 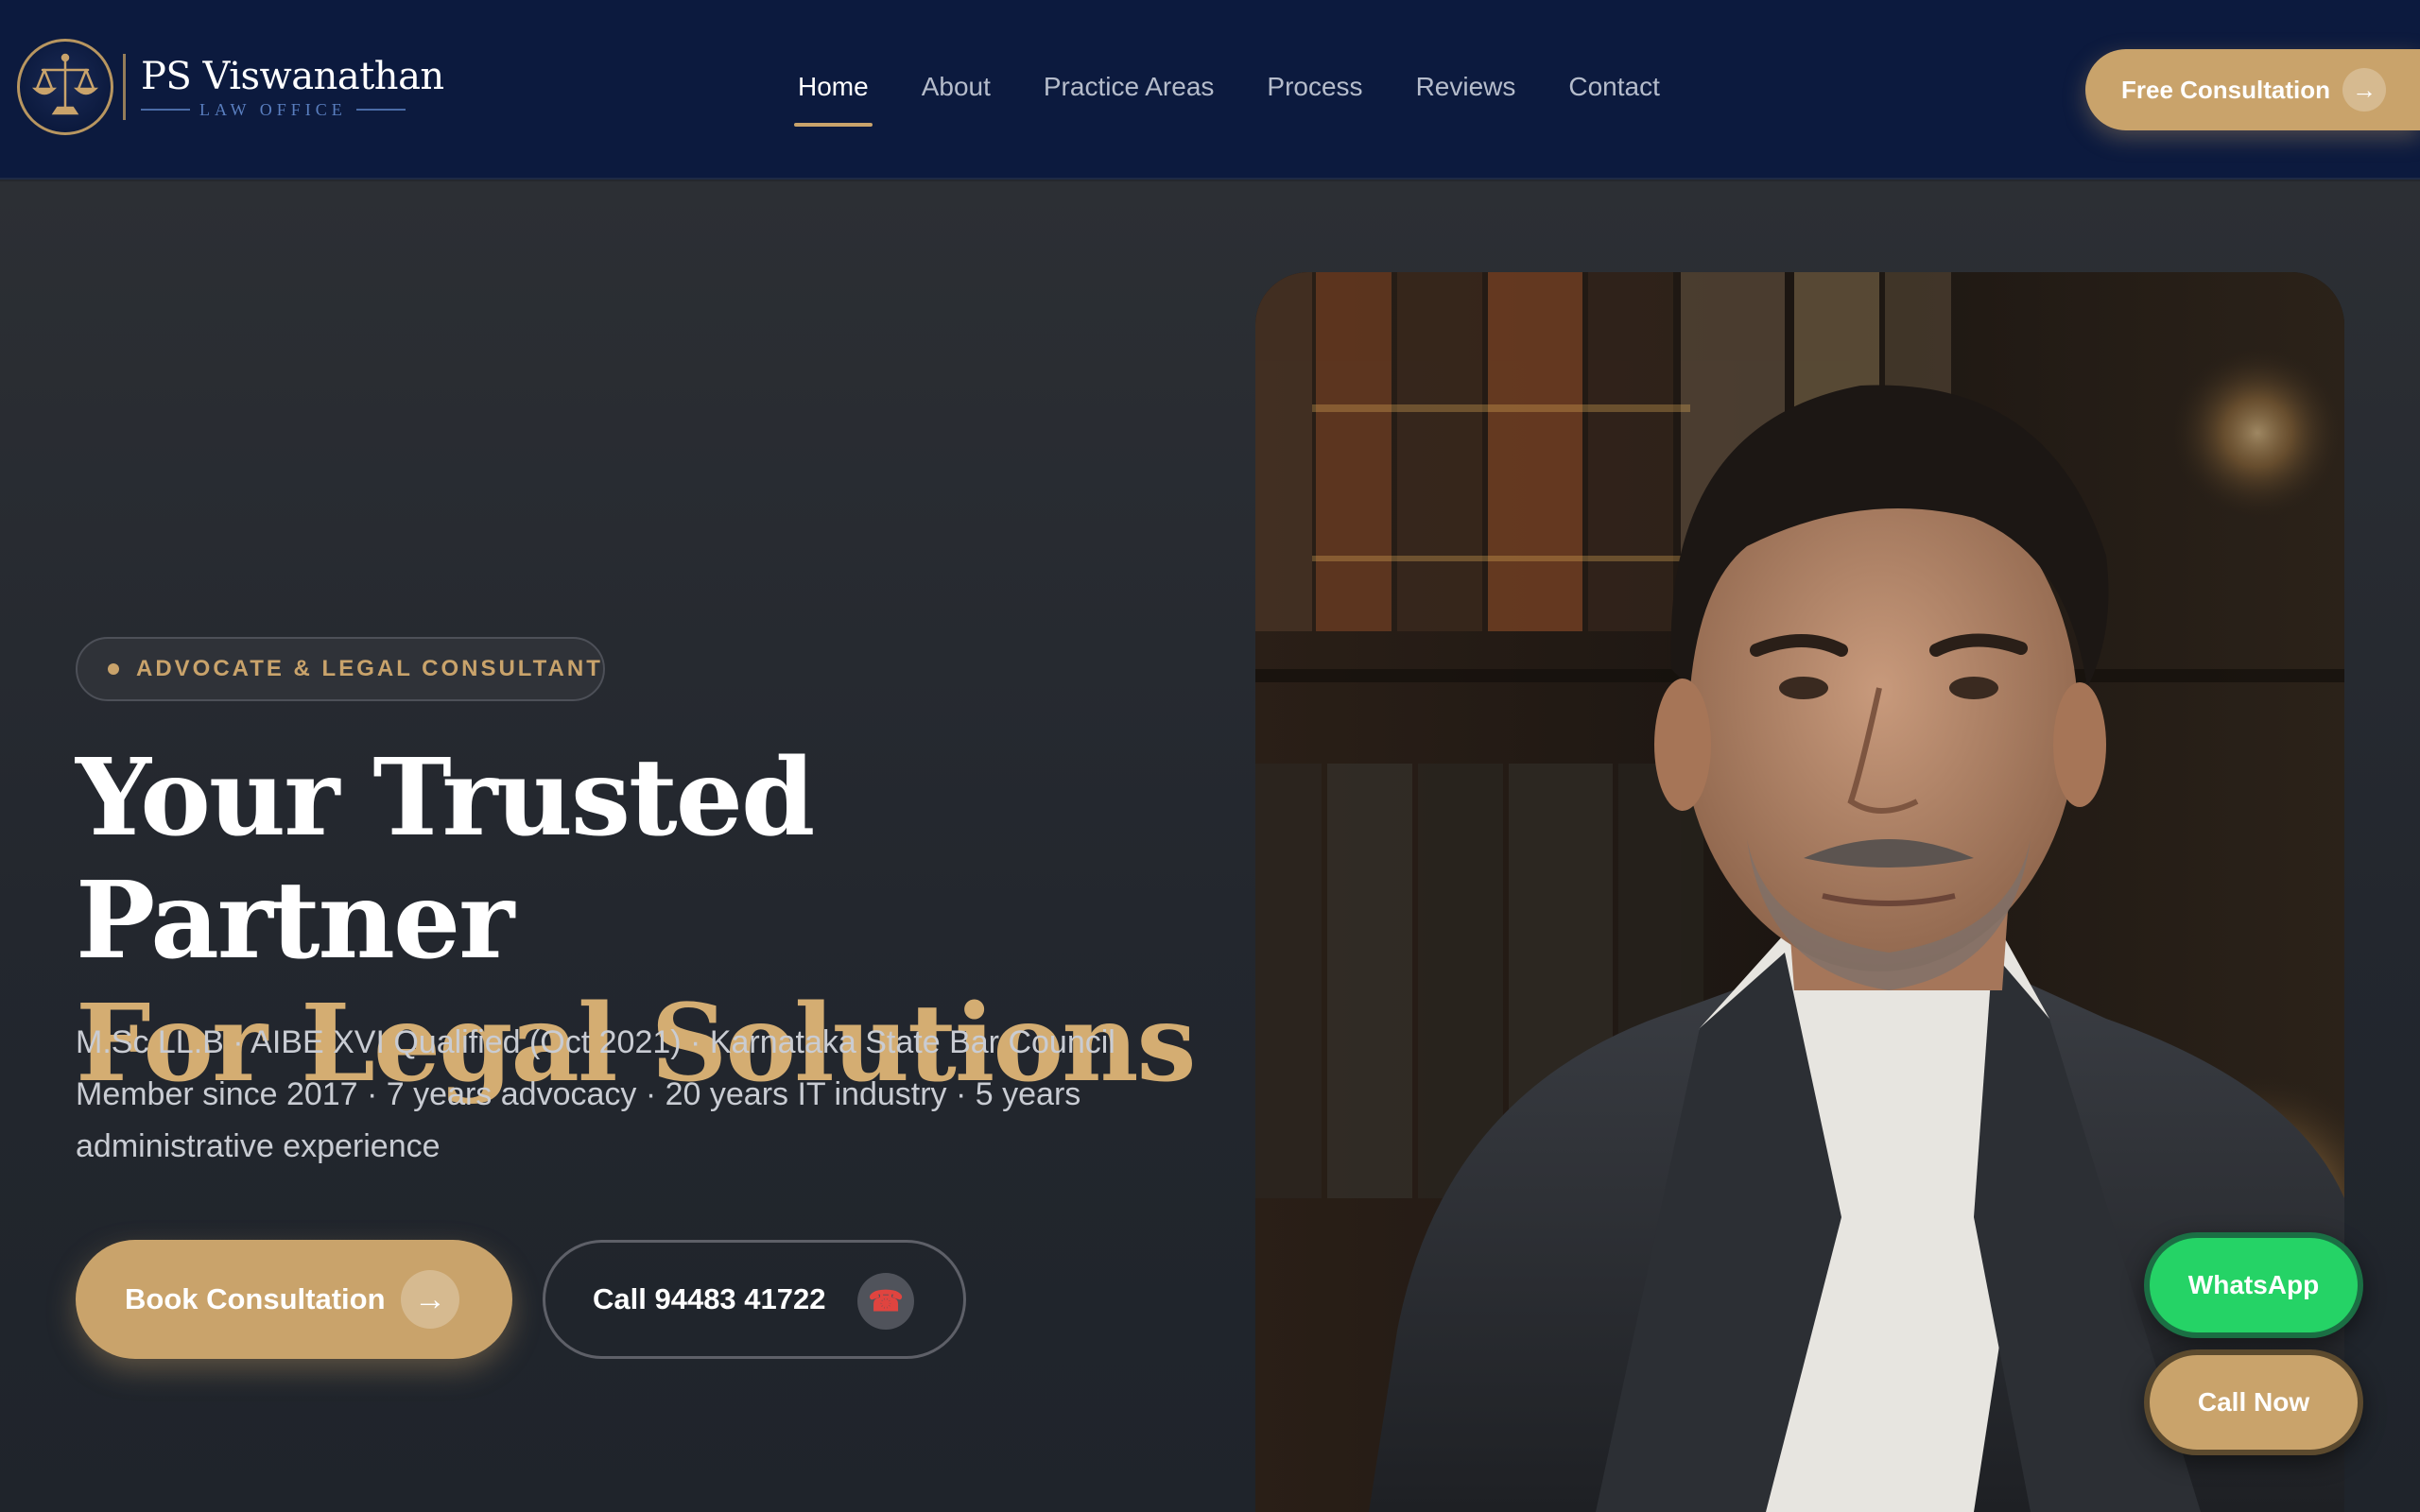 What do you see at coordinates (273, 109) in the screenshot?
I see `brand-subtitle-text: LAW OFFICE` at bounding box center [273, 109].